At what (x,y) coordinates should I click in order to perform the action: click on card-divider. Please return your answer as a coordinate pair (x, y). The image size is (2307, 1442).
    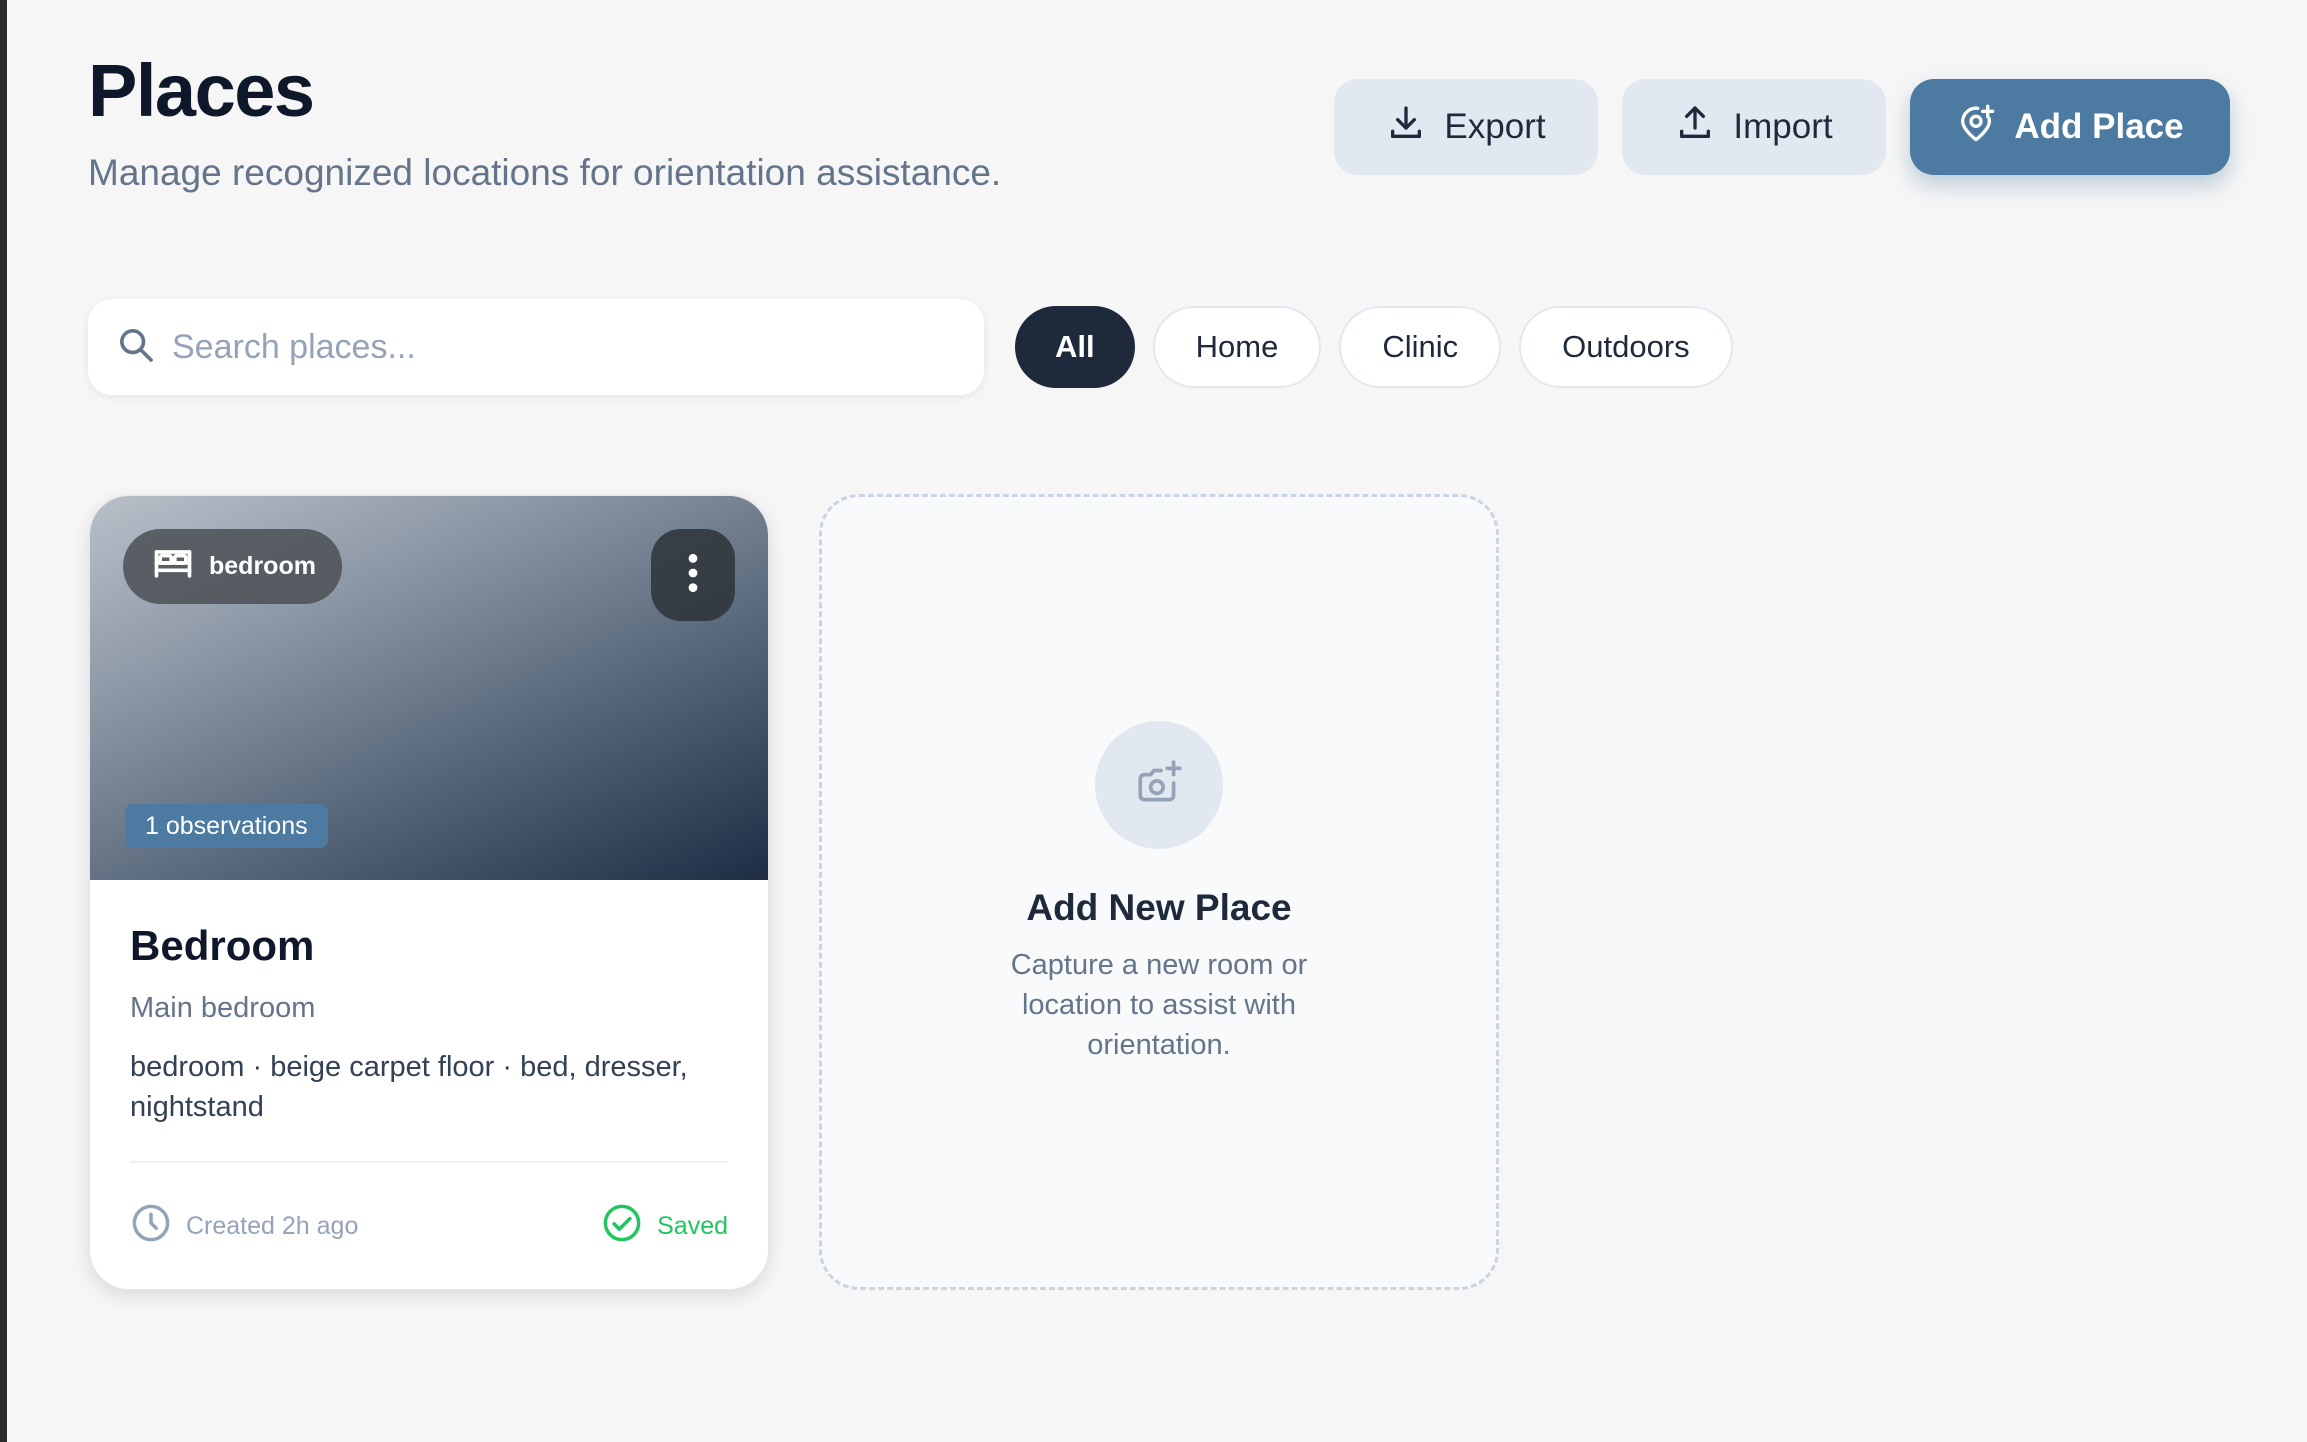
    Looking at the image, I should click on (429, 1162).